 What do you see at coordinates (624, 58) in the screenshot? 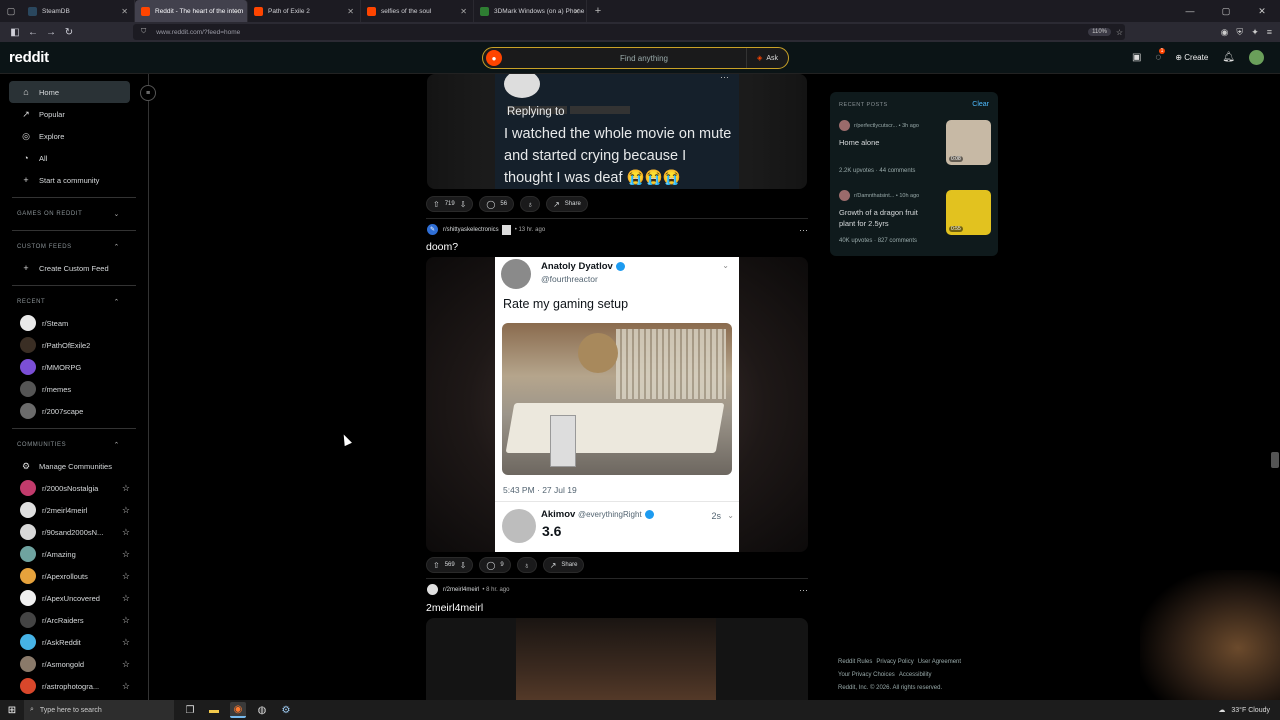
I see `search-input: Find anything` at bounding box center [624, 58].